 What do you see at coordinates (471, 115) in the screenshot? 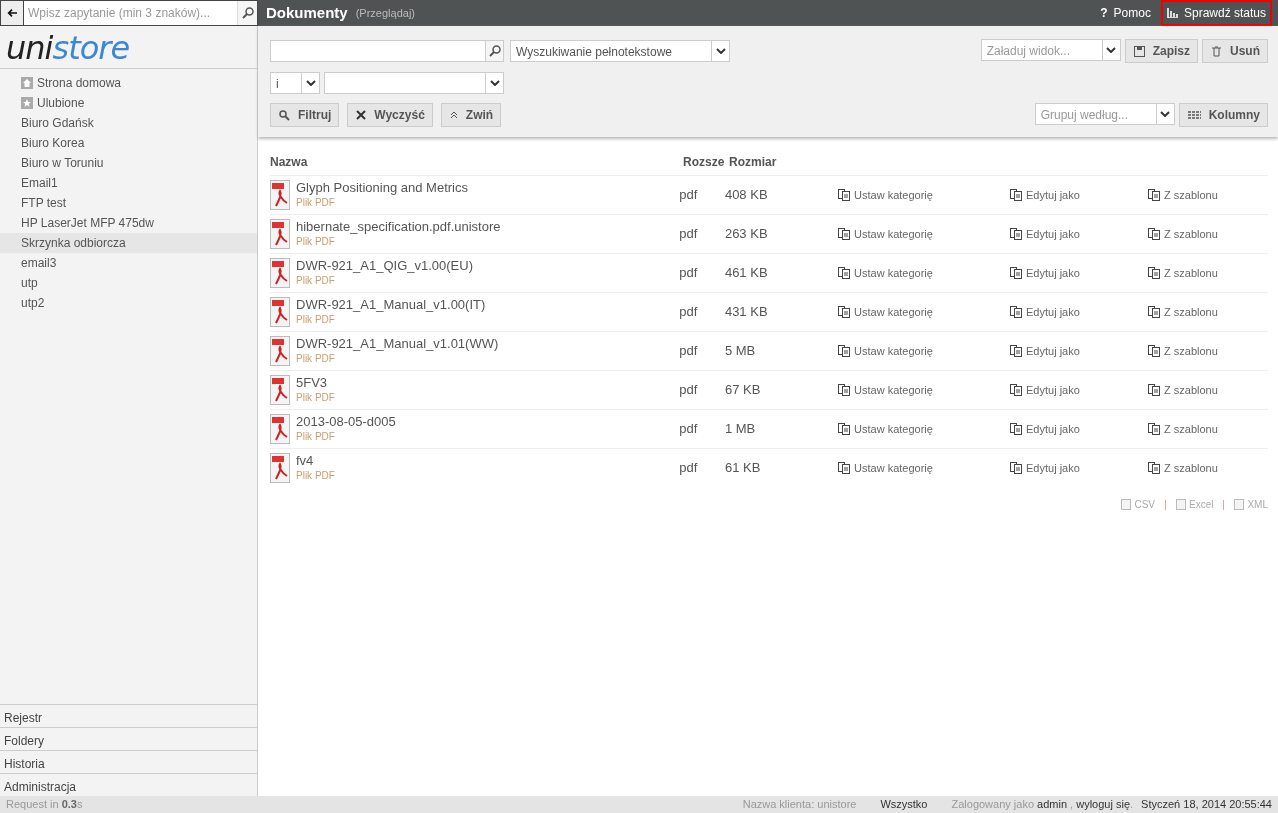
I see `collapse-button: Zwiń` at bounding box center [471, 115].